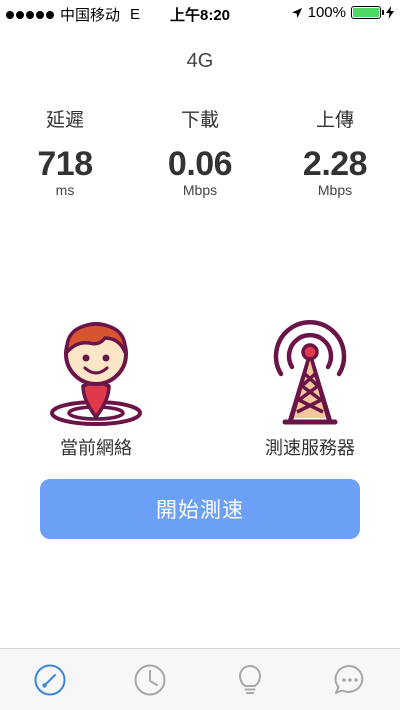  I want to click on battery-icon, so click(367, 12).